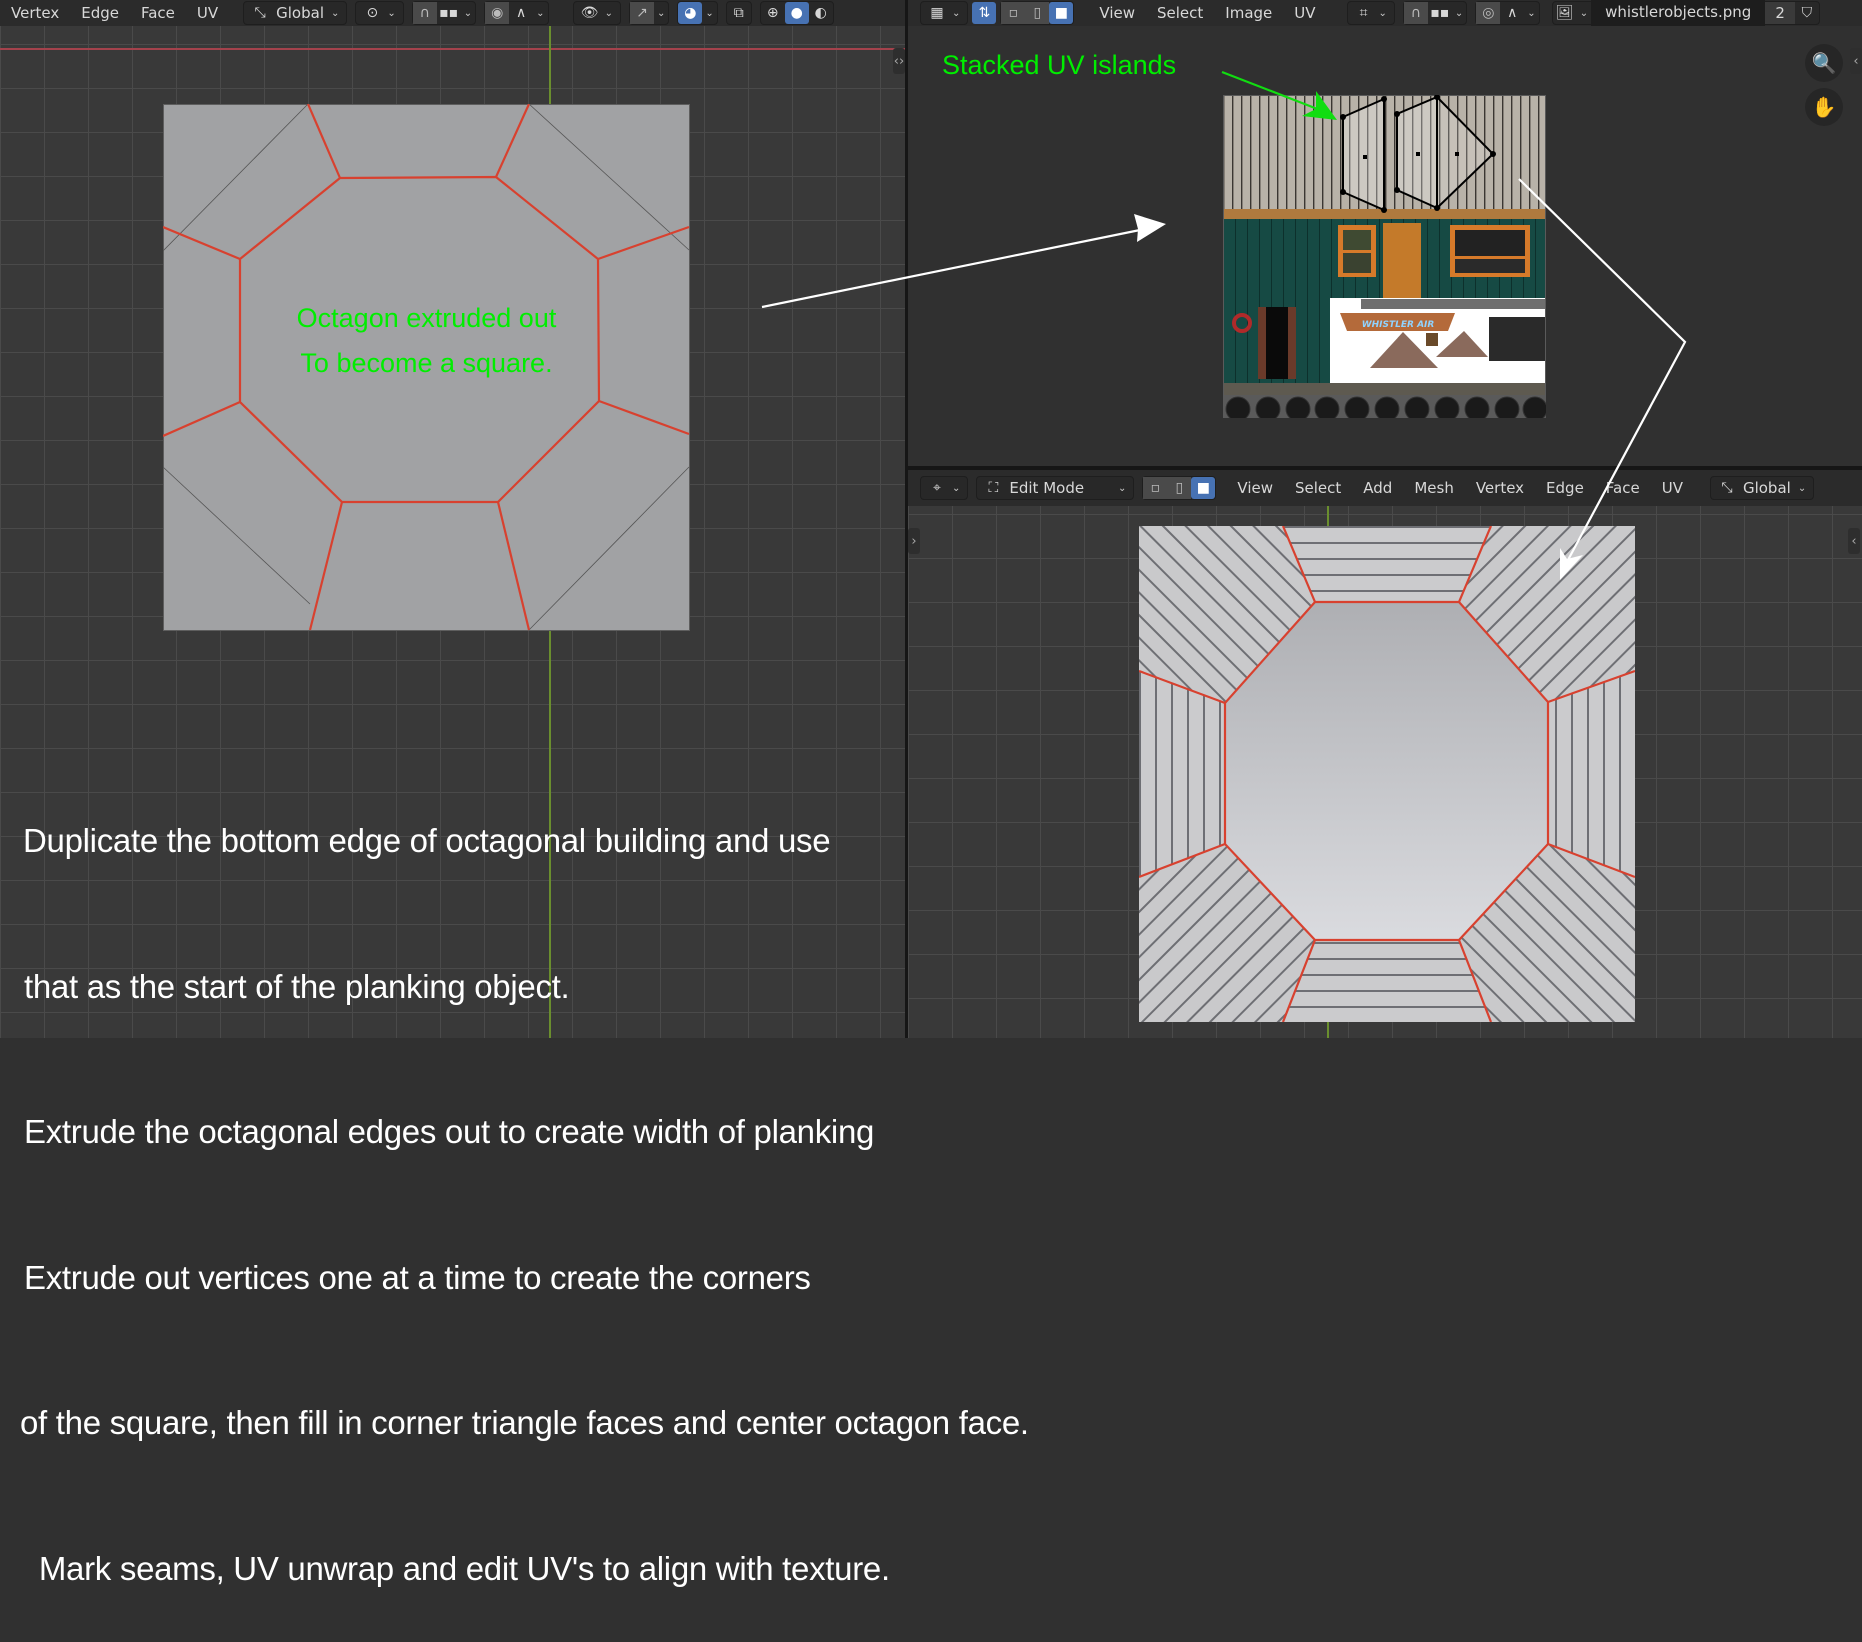 The image size is (1862, 1642). What do you see at coordinates (1363, 13) in the screenshot?
I see `pivot-icon: ⌗` at bounding box center [1363, 13].